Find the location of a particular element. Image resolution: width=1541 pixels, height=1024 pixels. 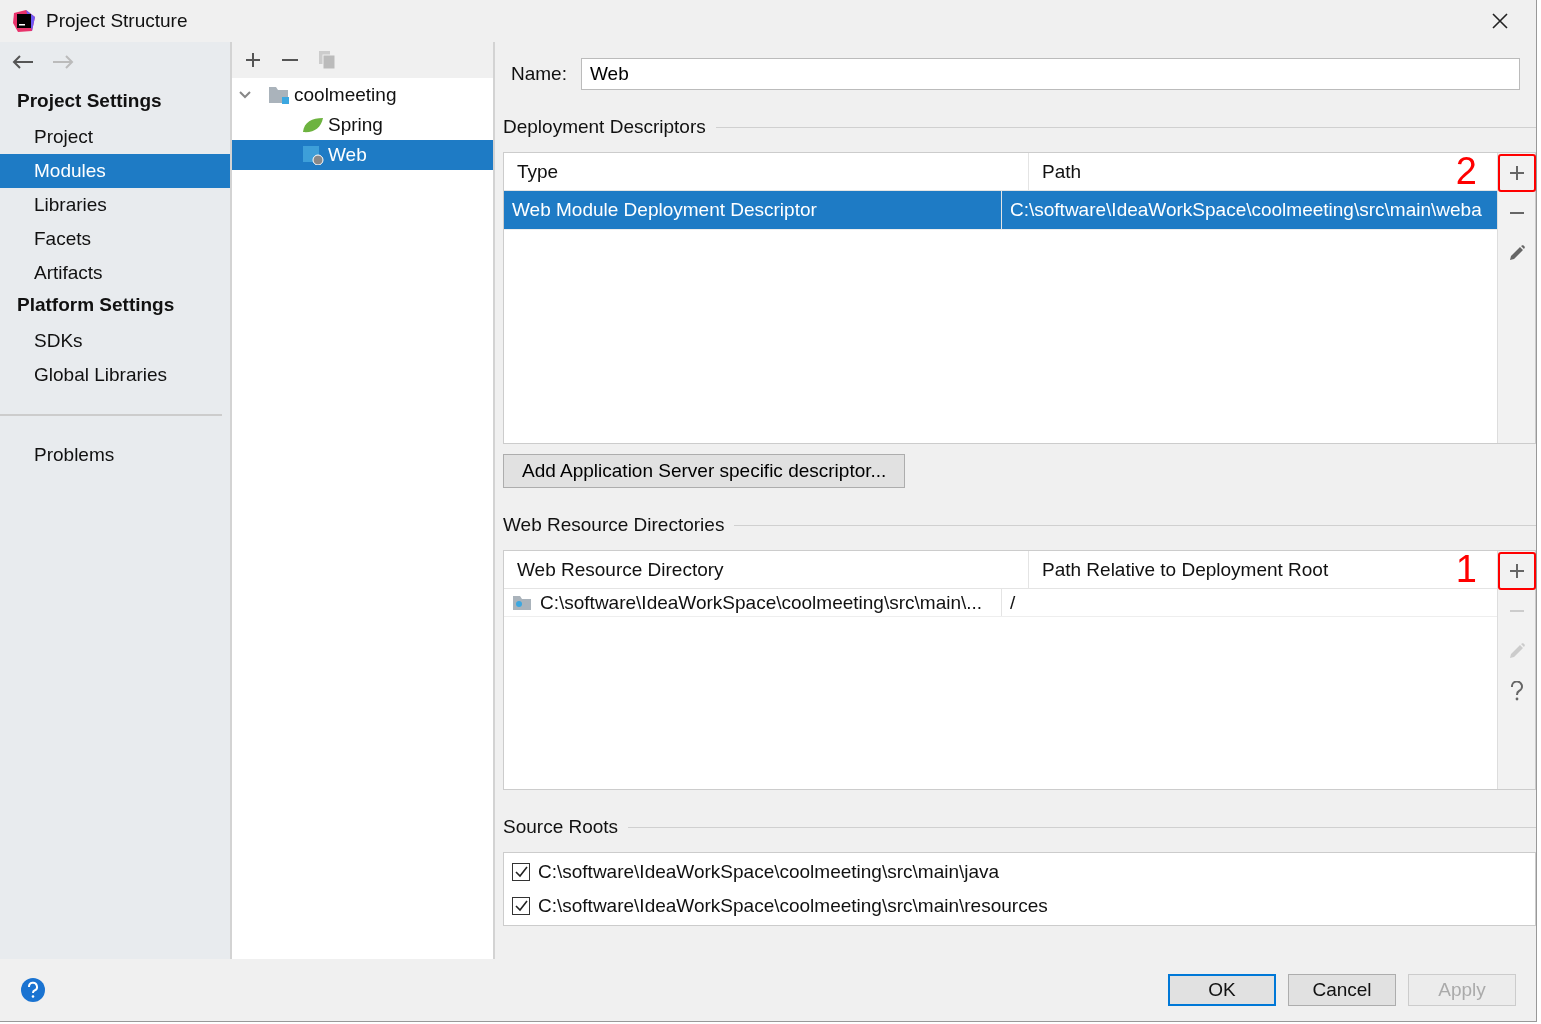

sidebar-item: Modules is located at coordinates (115, 171).